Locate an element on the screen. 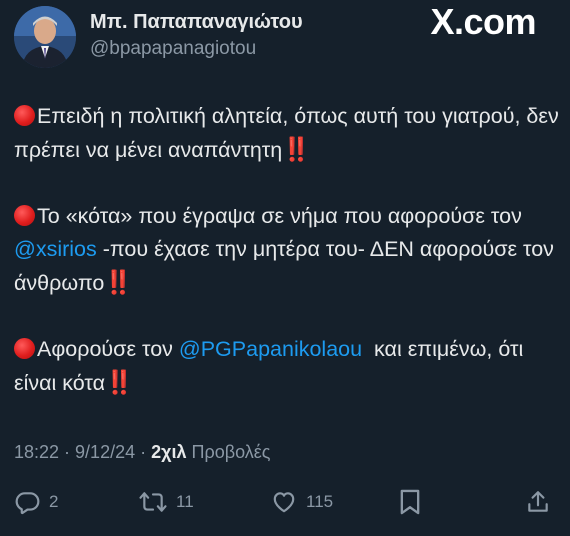 The image size is (570, 536). mention-link-xsirios: @xsirios is located at coordinates (55, 249).